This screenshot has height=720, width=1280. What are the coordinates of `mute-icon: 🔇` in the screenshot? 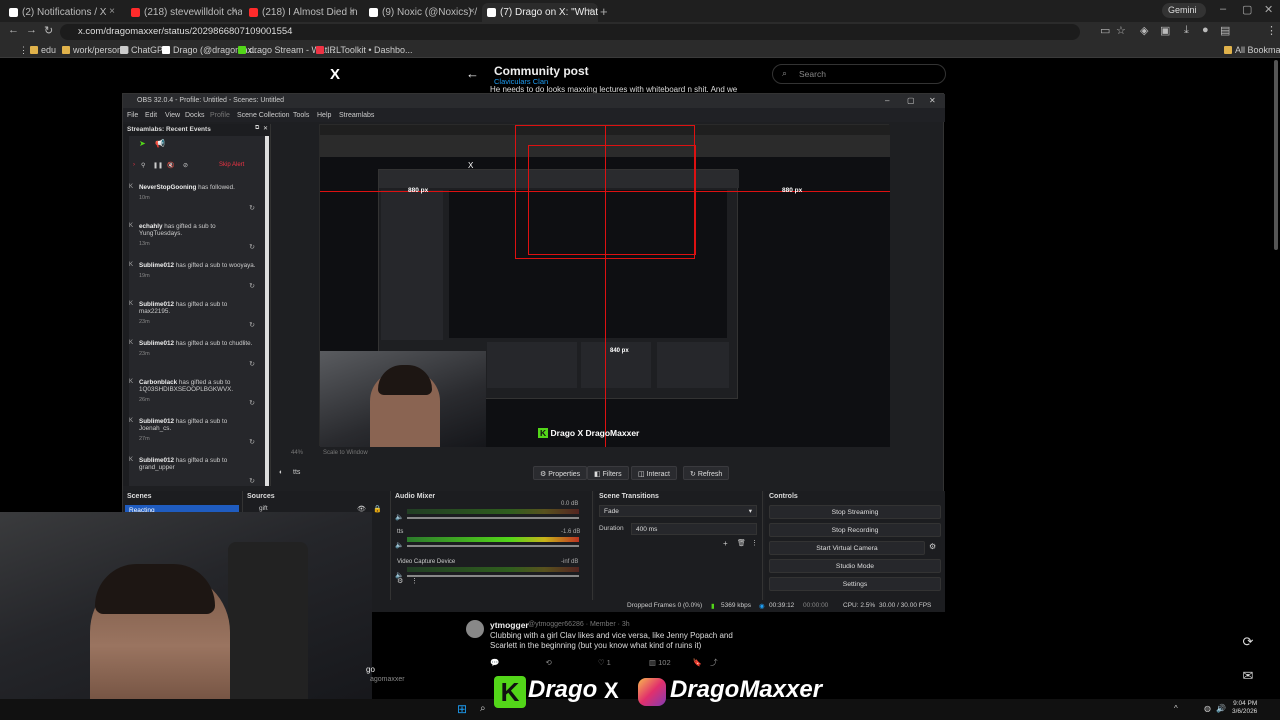 It's located at (170, 165).